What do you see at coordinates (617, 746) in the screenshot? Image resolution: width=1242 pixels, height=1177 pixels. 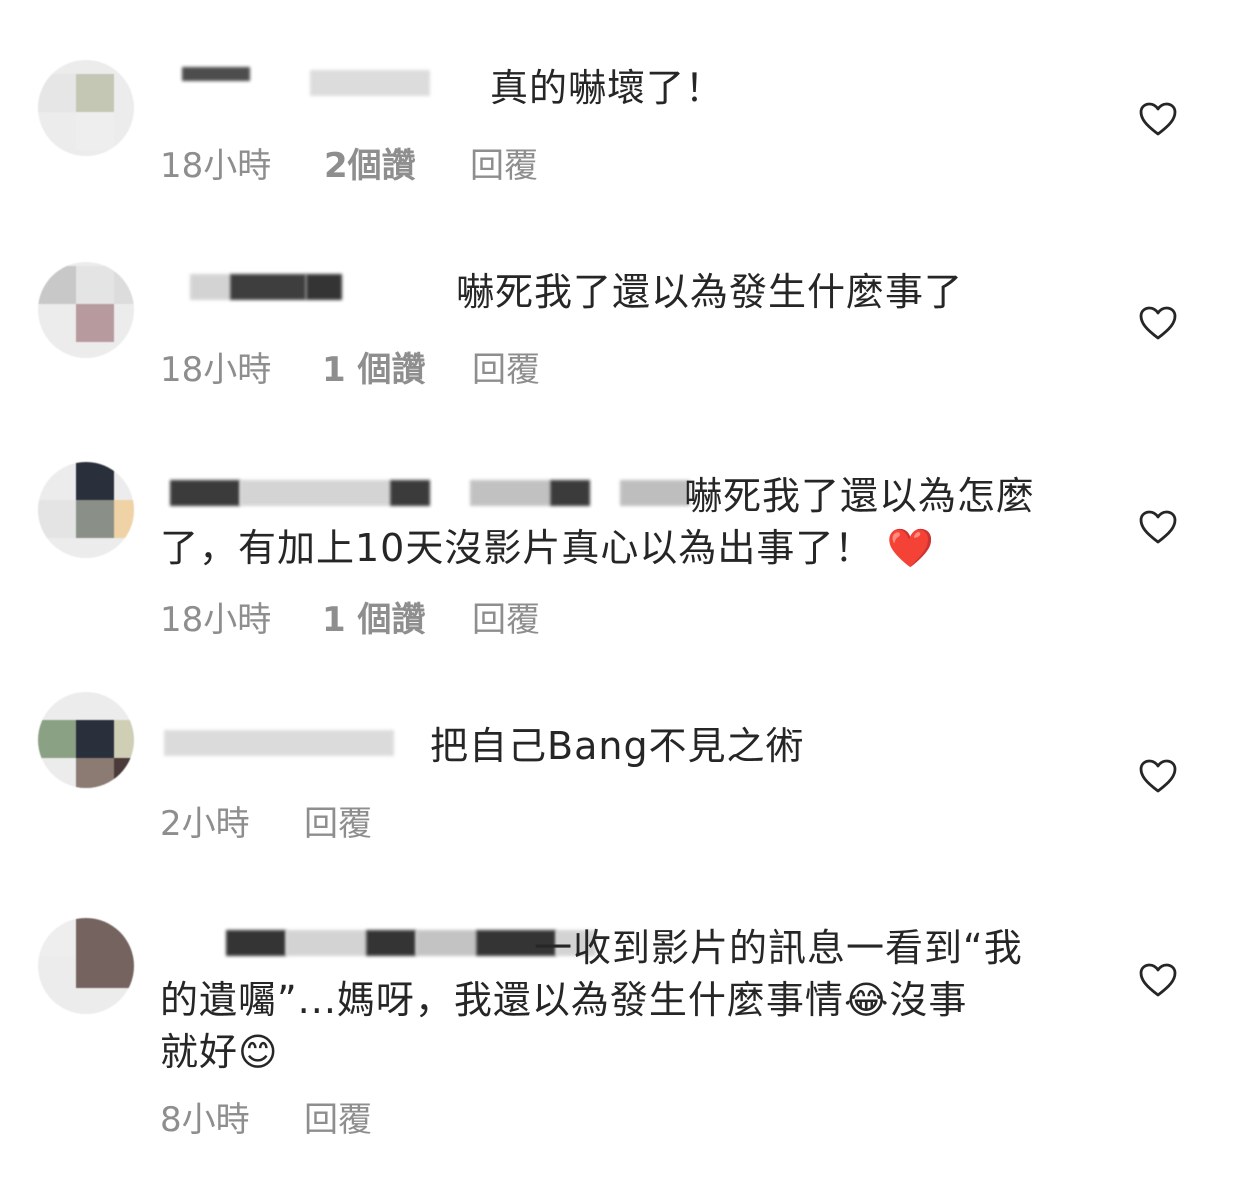 I see `comment-text: 把自己Bang不見之術` at bounding box center [617, 746].